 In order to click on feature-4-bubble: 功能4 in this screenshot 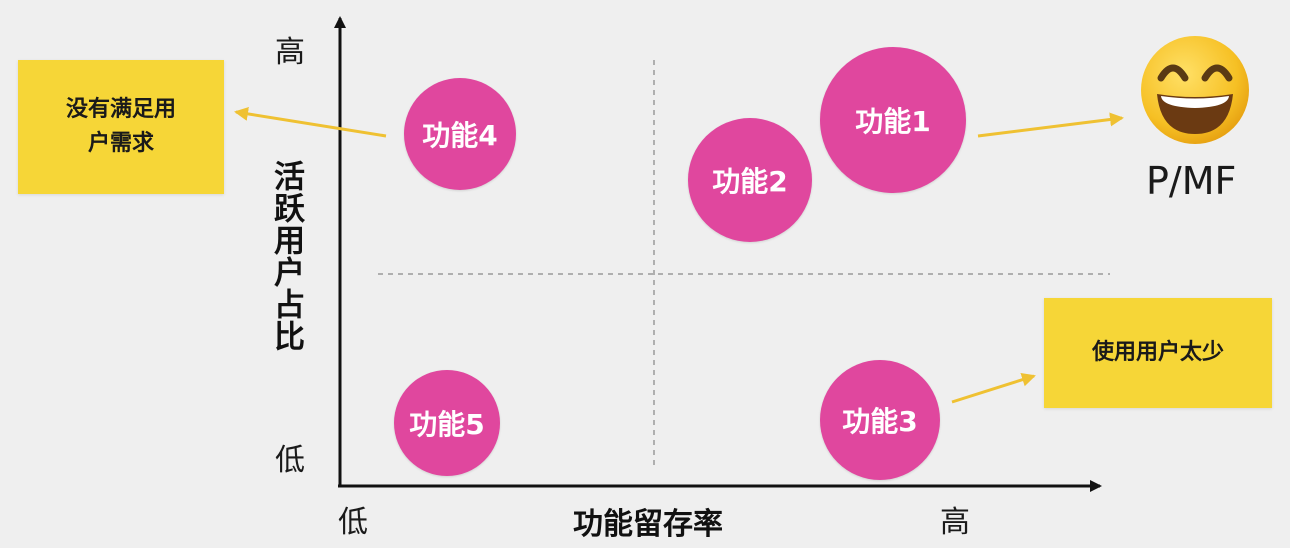, I will do `click(460, 134)`.